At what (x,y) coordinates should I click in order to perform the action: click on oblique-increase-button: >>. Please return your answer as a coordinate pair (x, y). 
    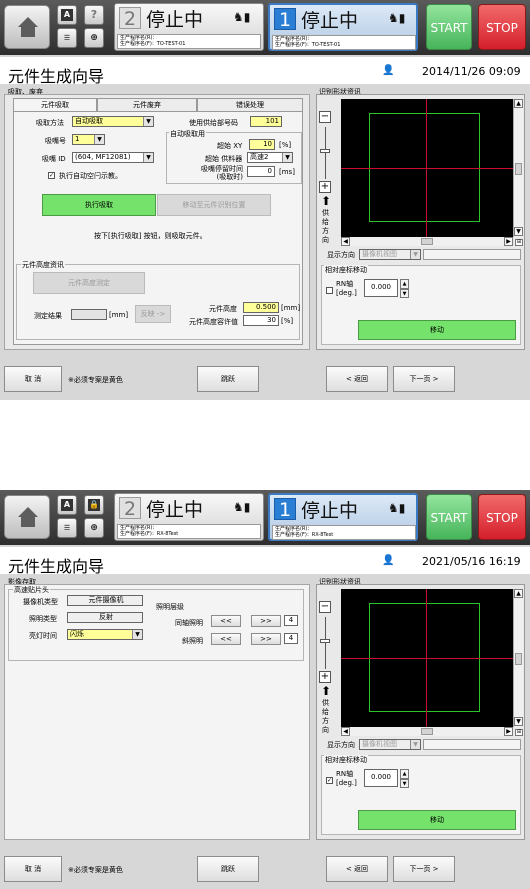
    Looking at the image, I should click on (266, 639).